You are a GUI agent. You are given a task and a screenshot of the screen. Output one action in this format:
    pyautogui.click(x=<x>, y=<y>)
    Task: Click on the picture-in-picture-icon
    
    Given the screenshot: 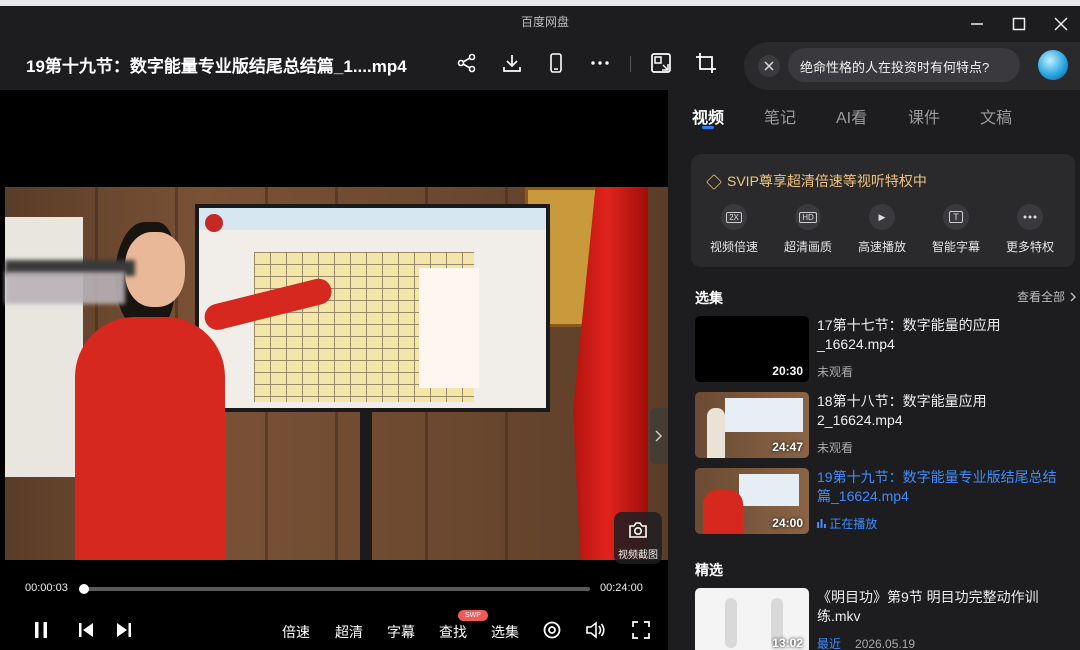 What is the action you would take?
    pyautogui.click(x=661, y=63)
    